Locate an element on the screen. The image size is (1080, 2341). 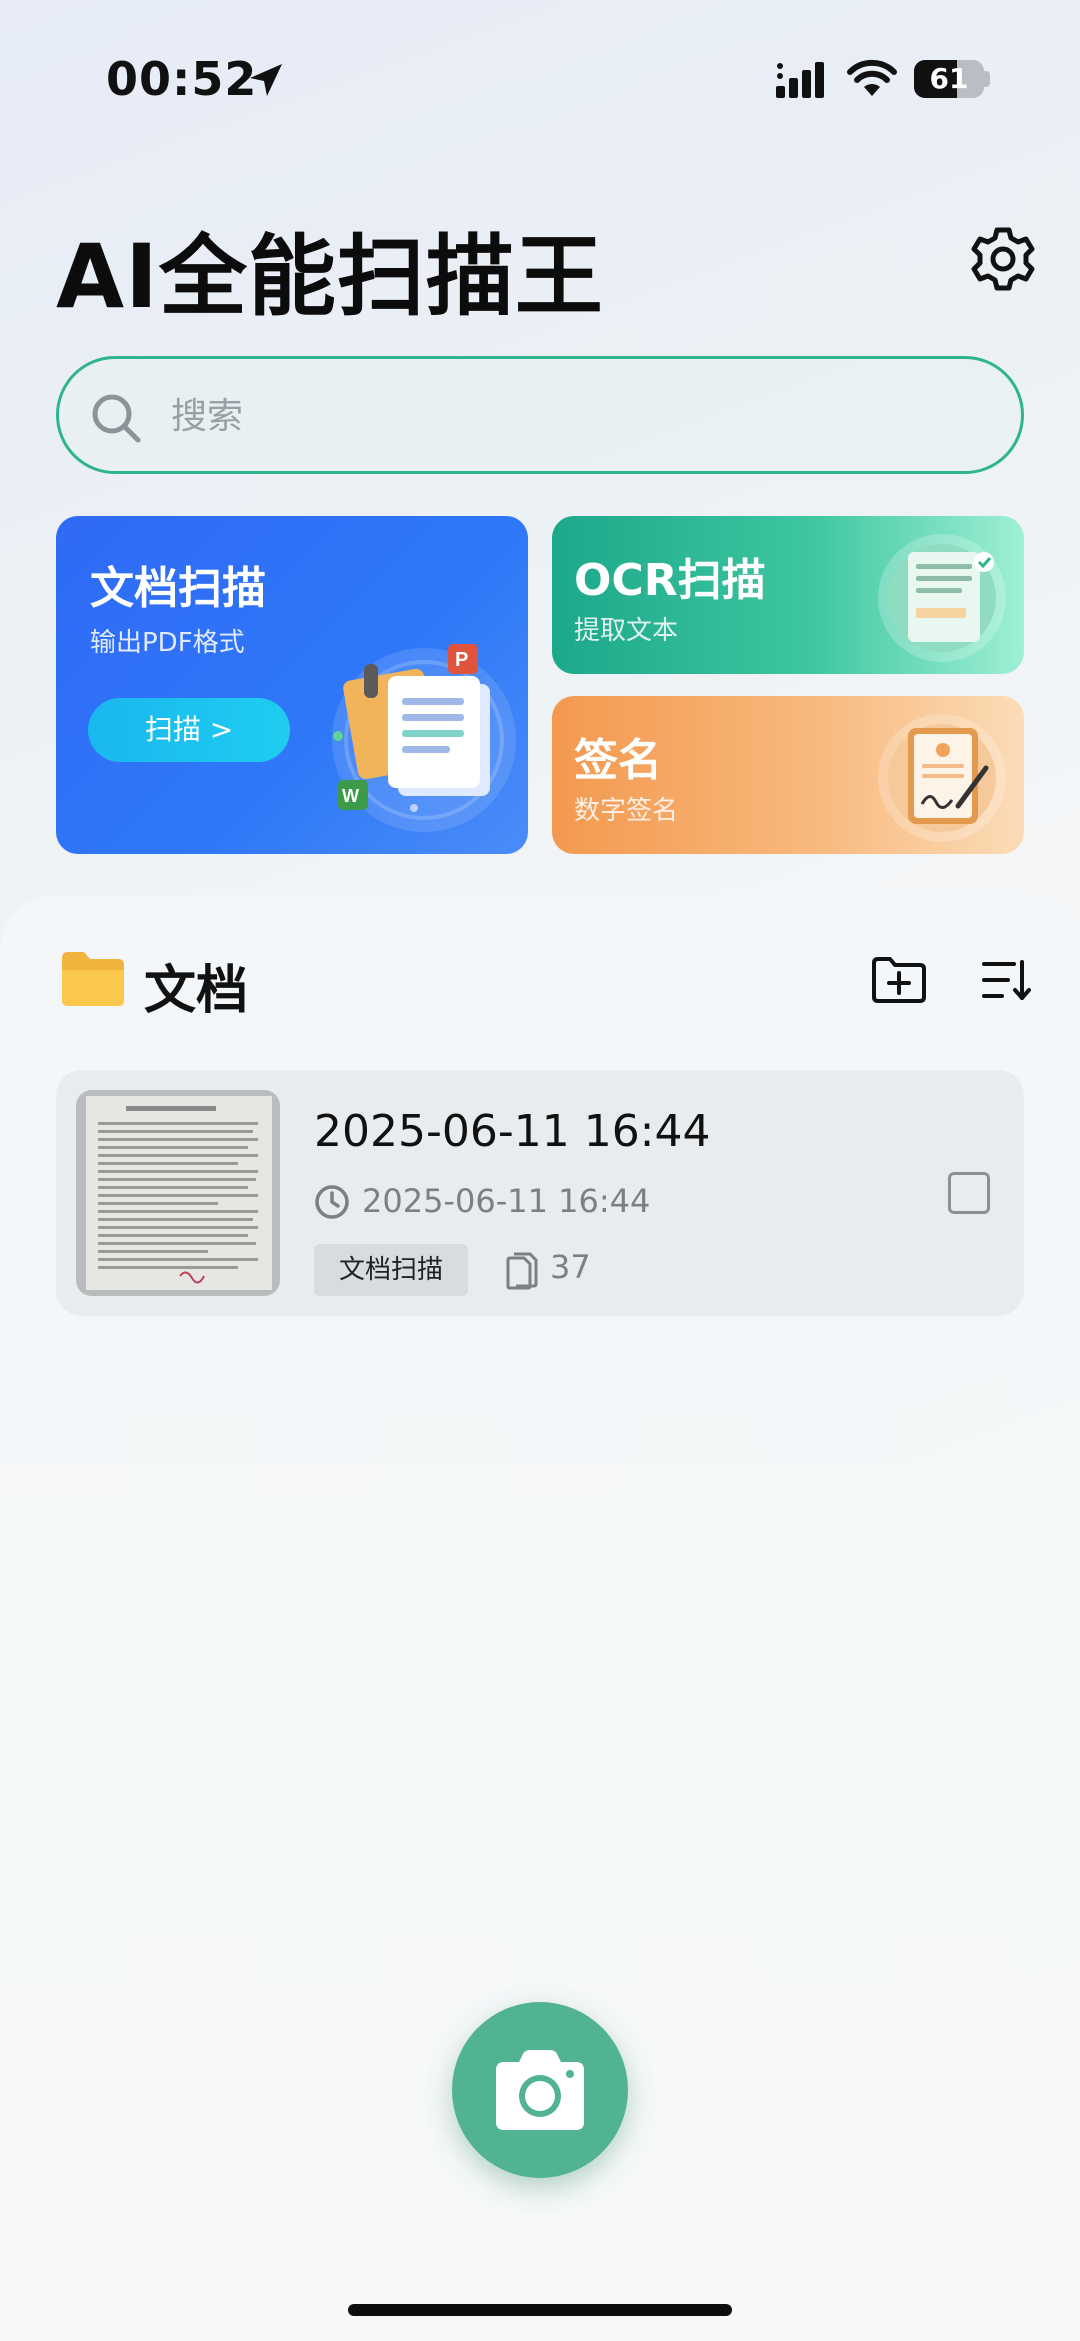
pages-icon is located at coordinates (522, 1271).